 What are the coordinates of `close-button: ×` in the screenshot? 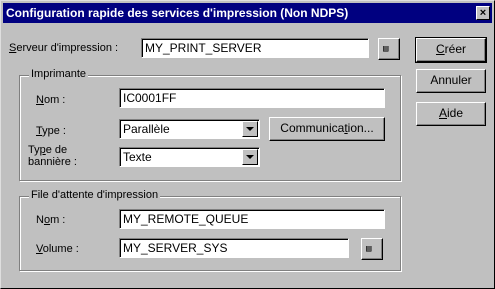 It's located at (483, 13).